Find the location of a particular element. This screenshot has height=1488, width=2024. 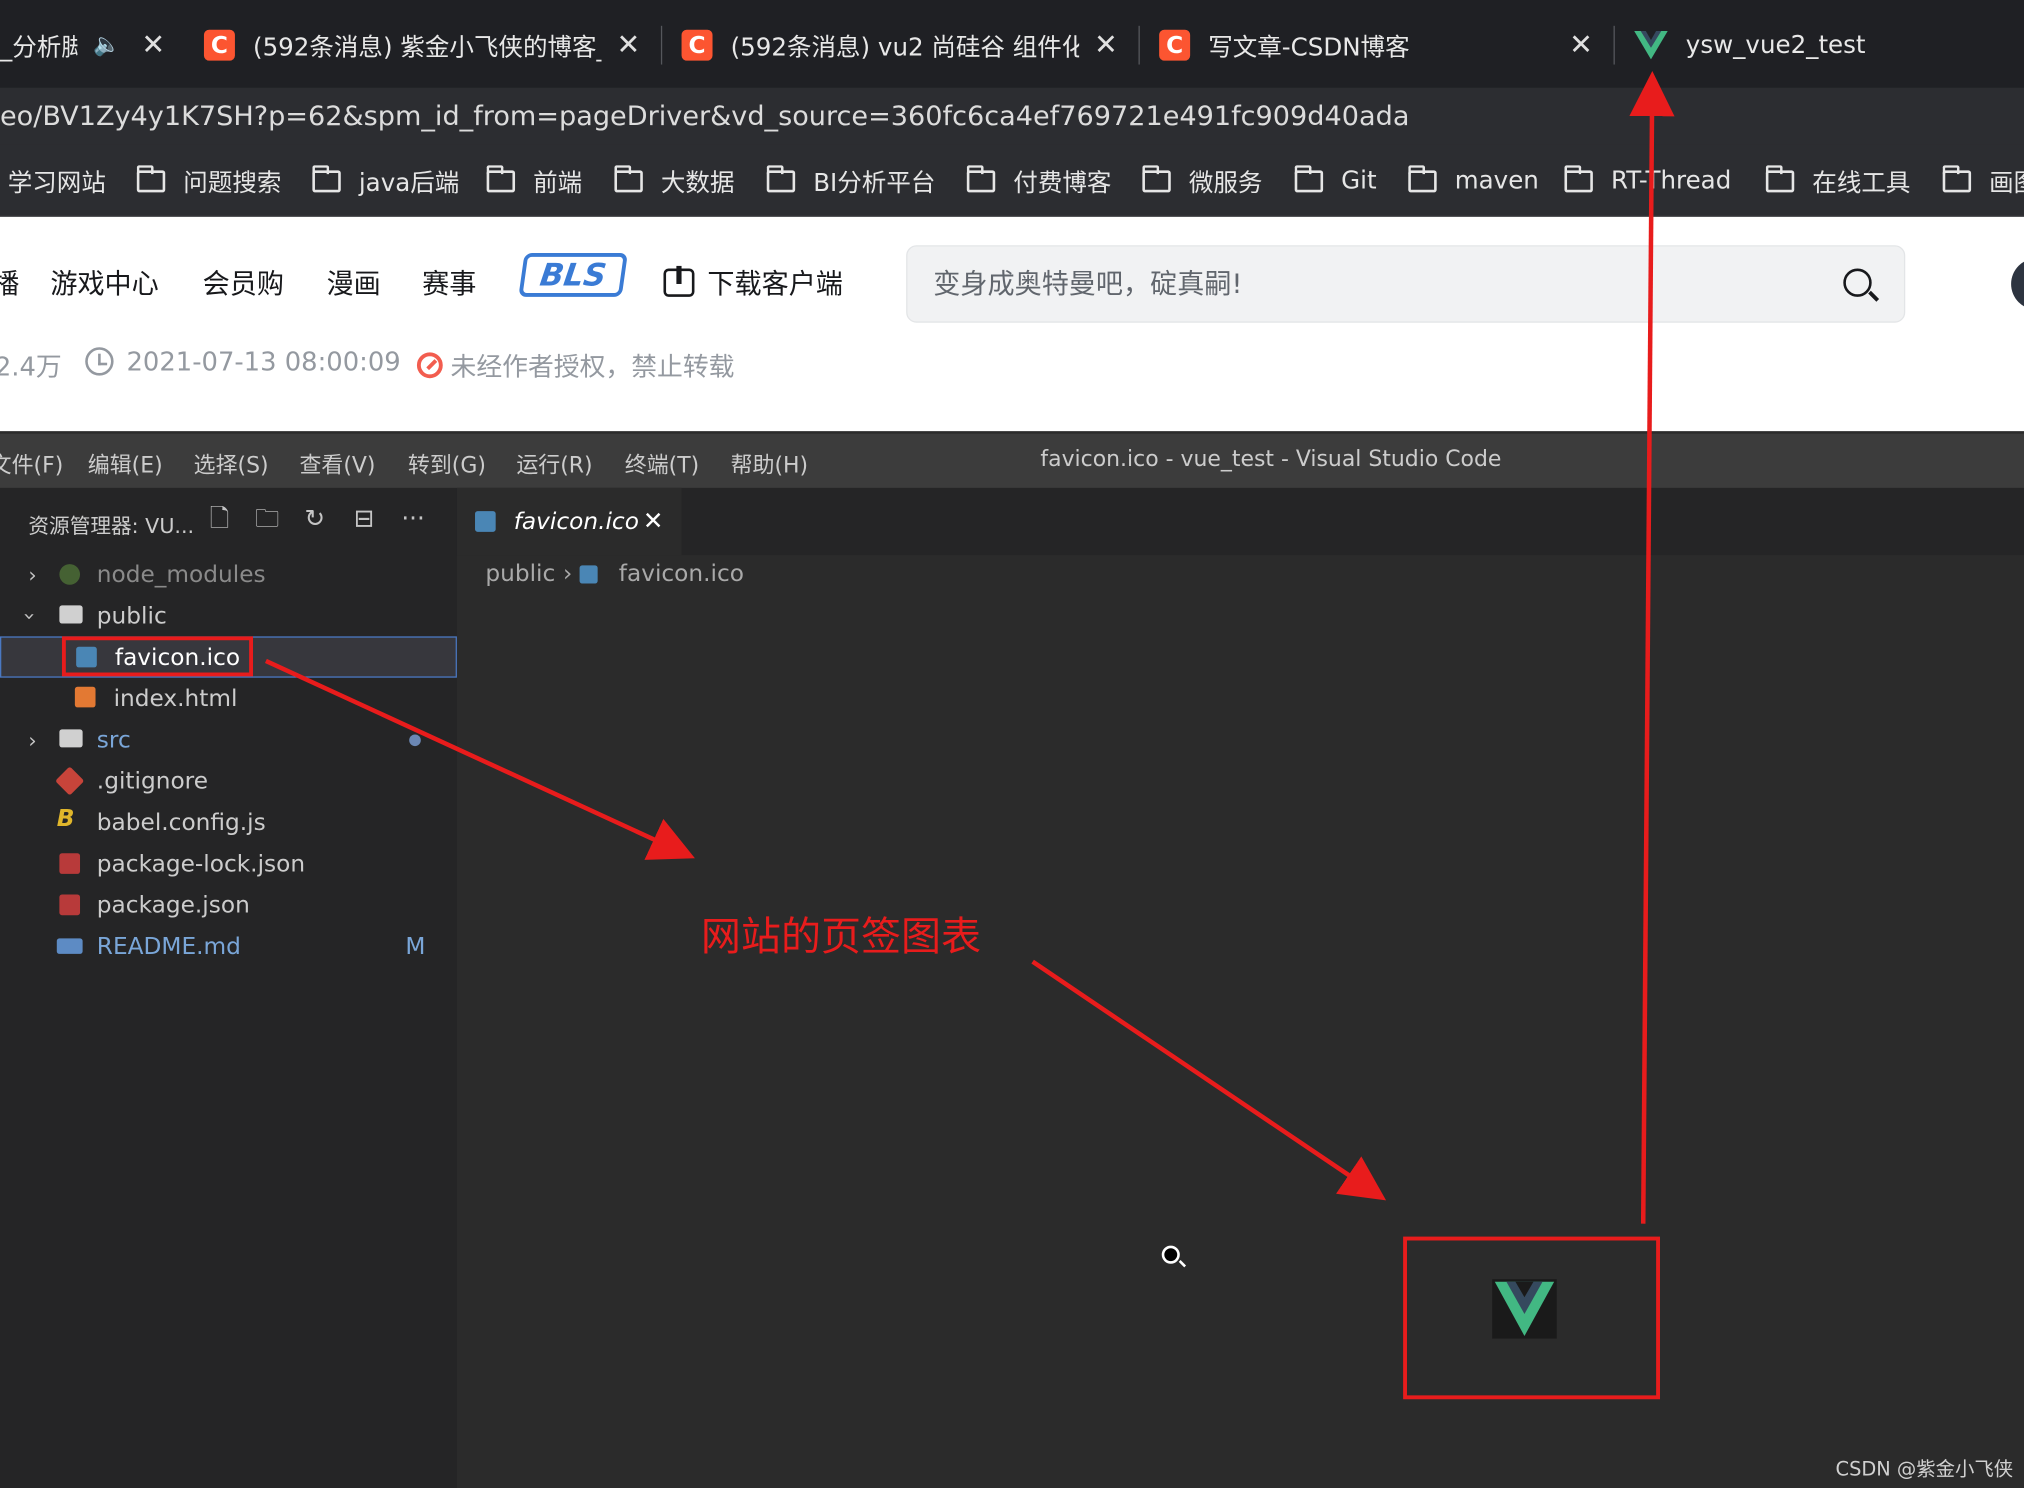

publish-date-text: 2021-07-13 08:00:09 is located at coordinates (263, 361).